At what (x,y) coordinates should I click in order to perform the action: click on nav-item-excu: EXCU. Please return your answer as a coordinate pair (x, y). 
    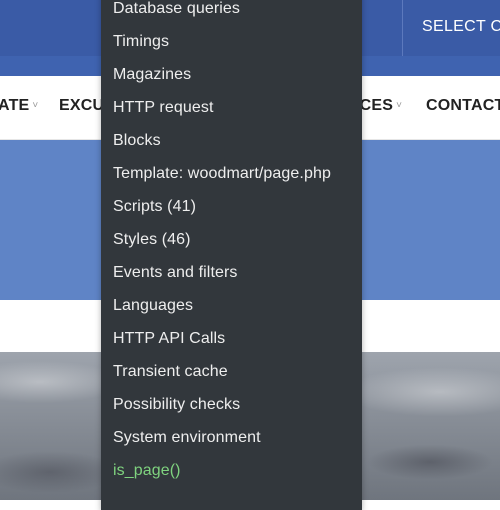
    Looking at the image, I should click on (81, 106).